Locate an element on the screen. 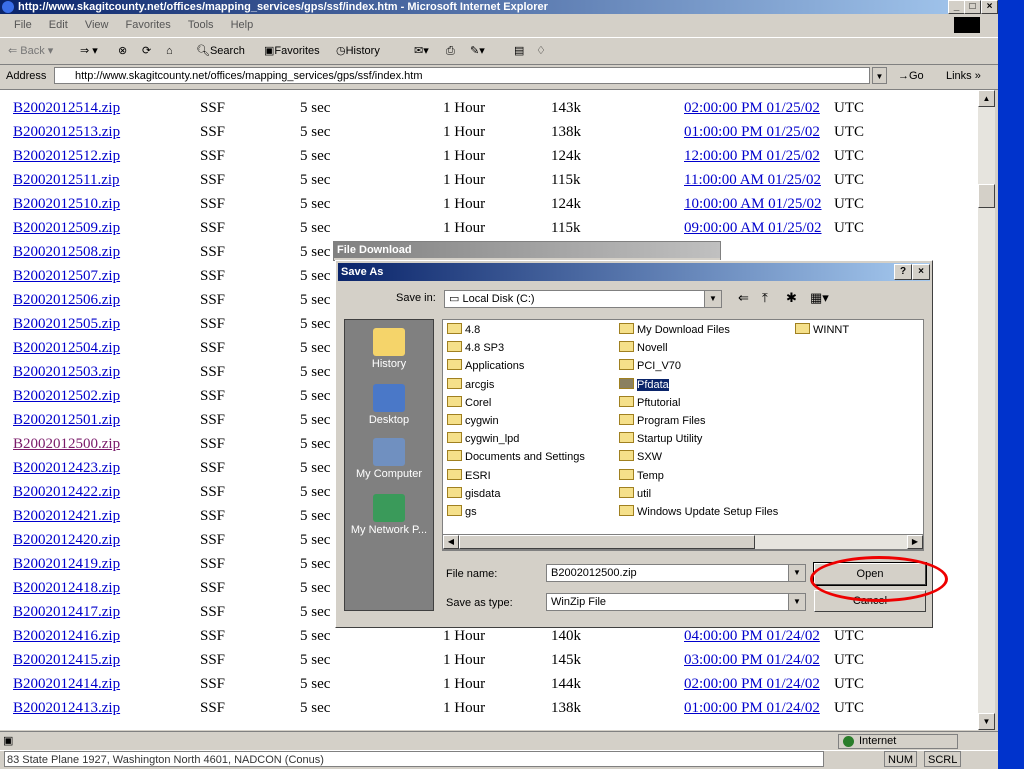 The width and height of the screenshot is (1024, 769). folder-item: Pfdata is located at coordinates (644, 385).